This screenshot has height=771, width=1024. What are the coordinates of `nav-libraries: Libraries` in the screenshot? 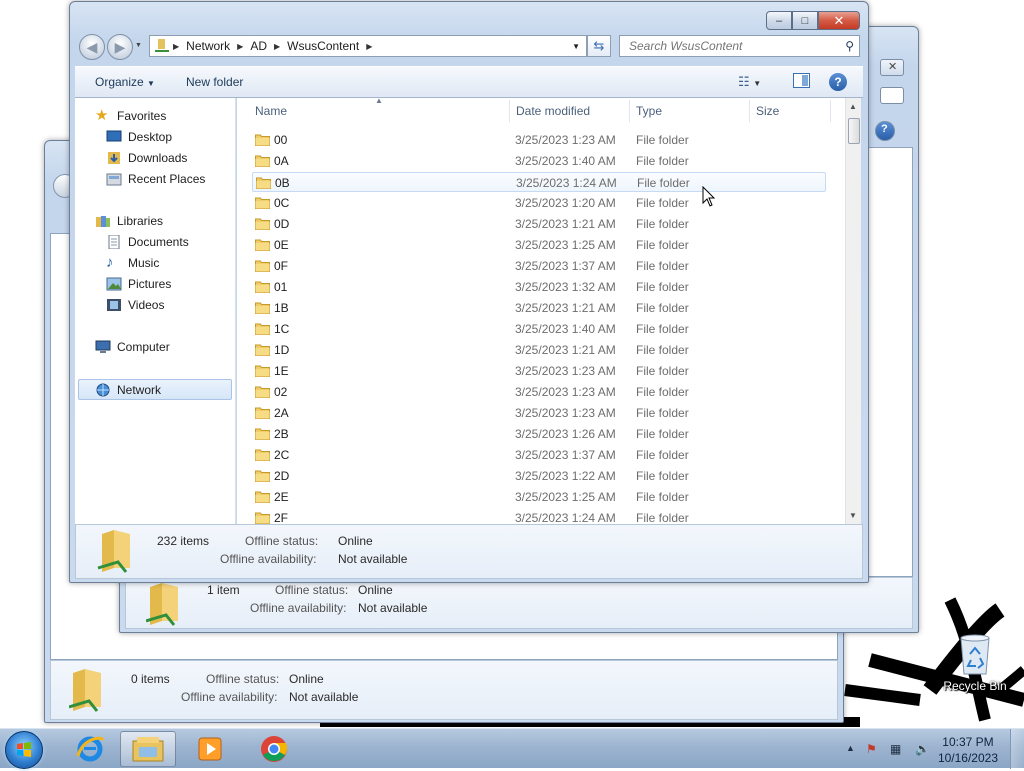 It's located at (129, 221).